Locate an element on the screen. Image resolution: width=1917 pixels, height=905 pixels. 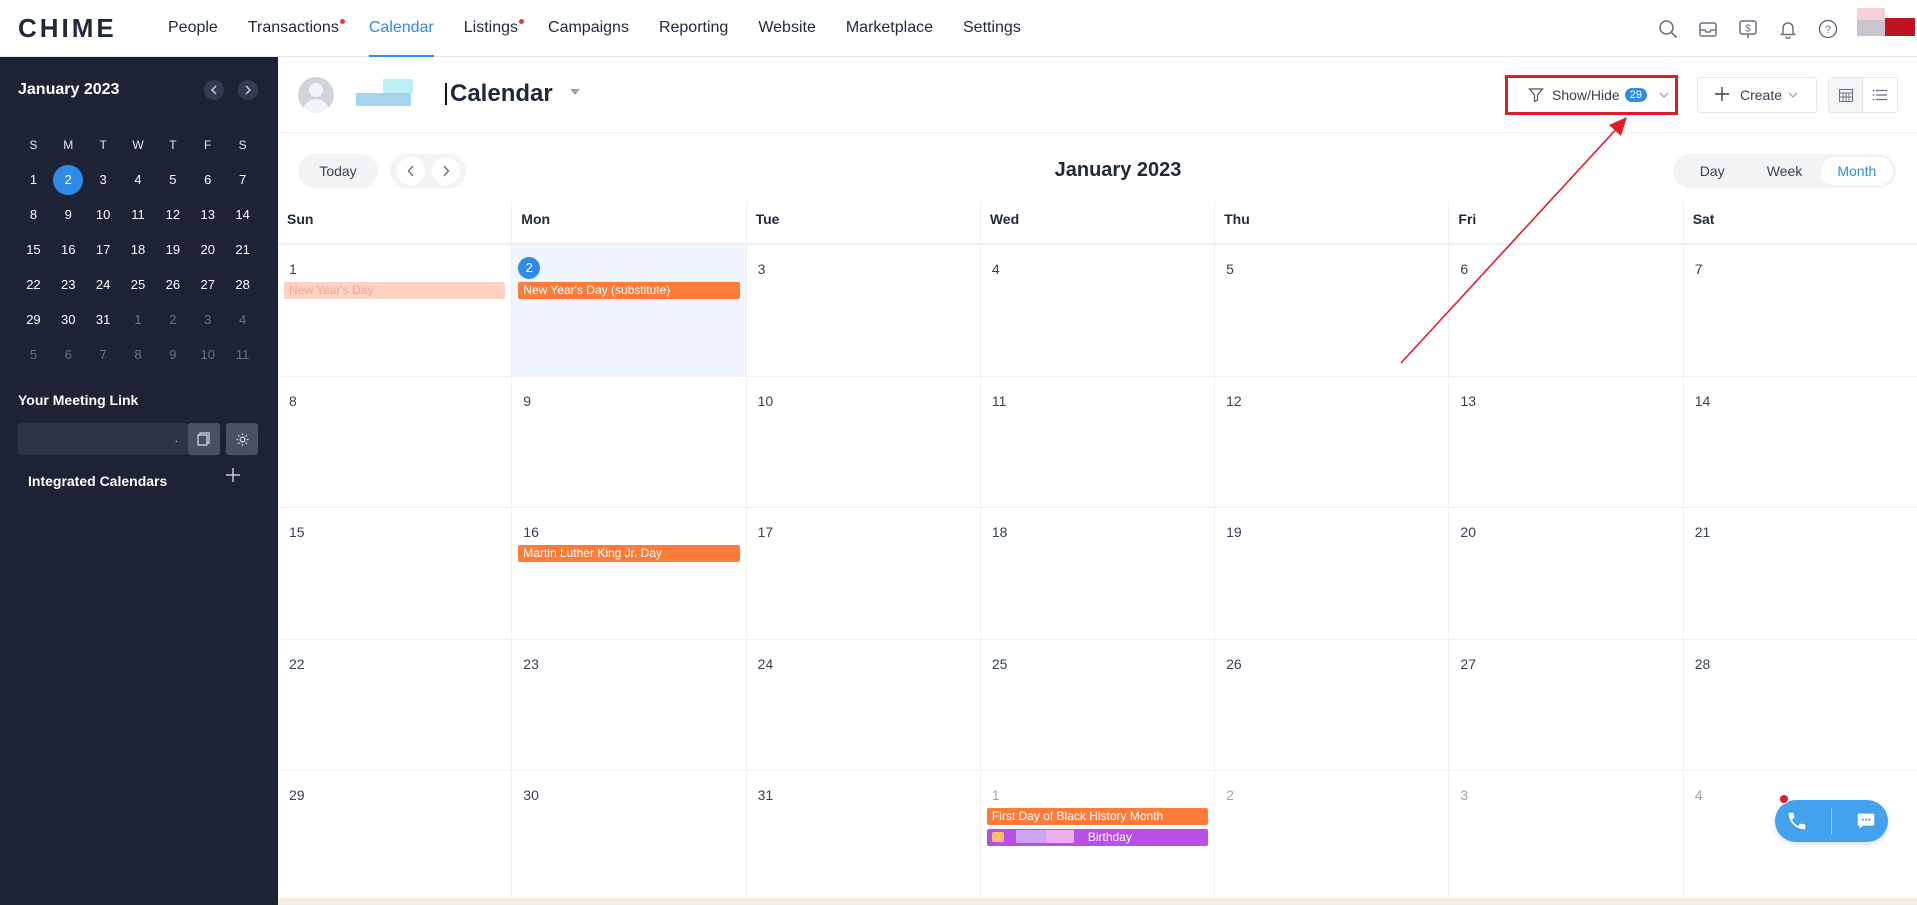
nav-item-transactions: Transactions is located at coordinates (296, 28).